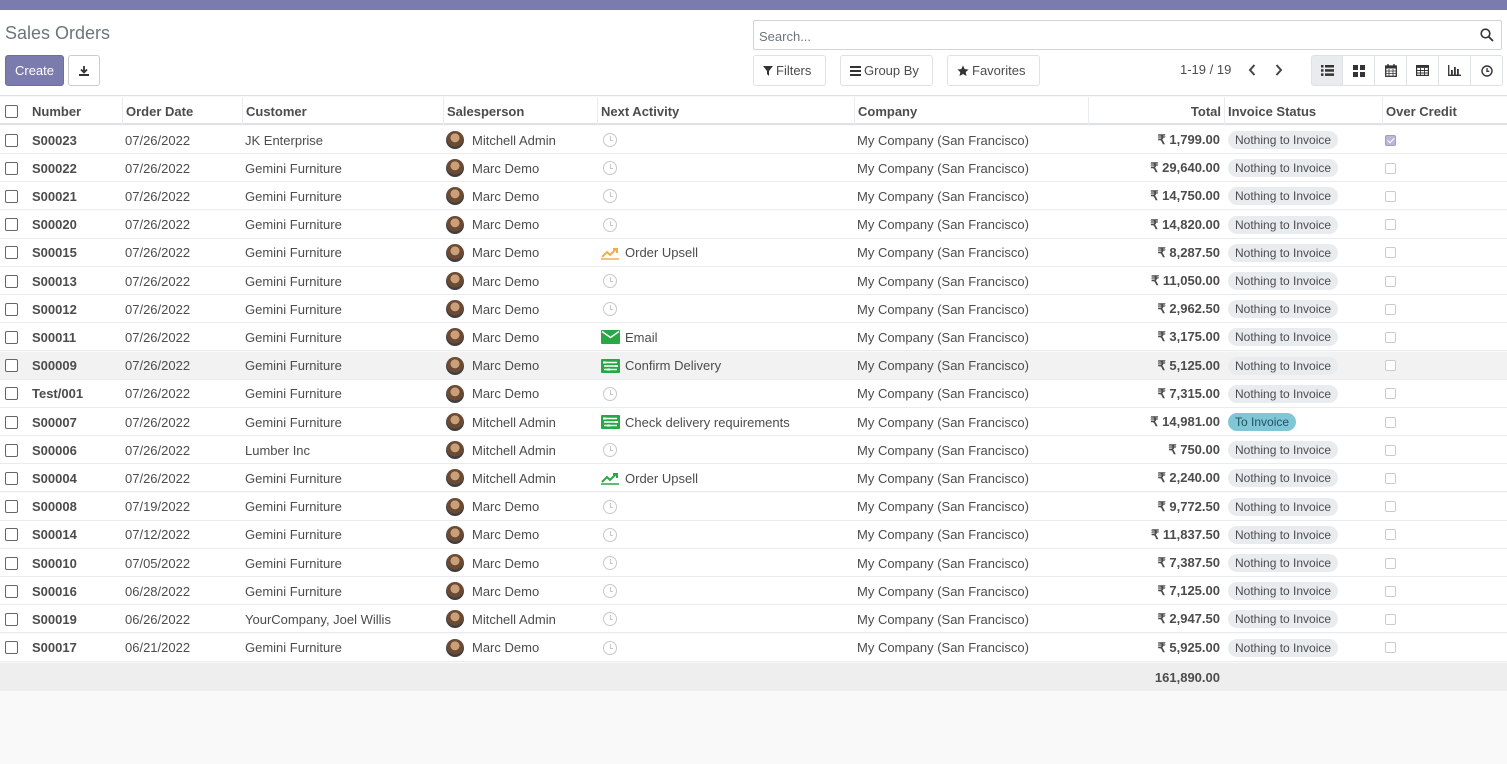  What do you see at coordinates (1423, 70) in the screenshot?
I see `pivot-view-button` at bounding box center [1423, 70].